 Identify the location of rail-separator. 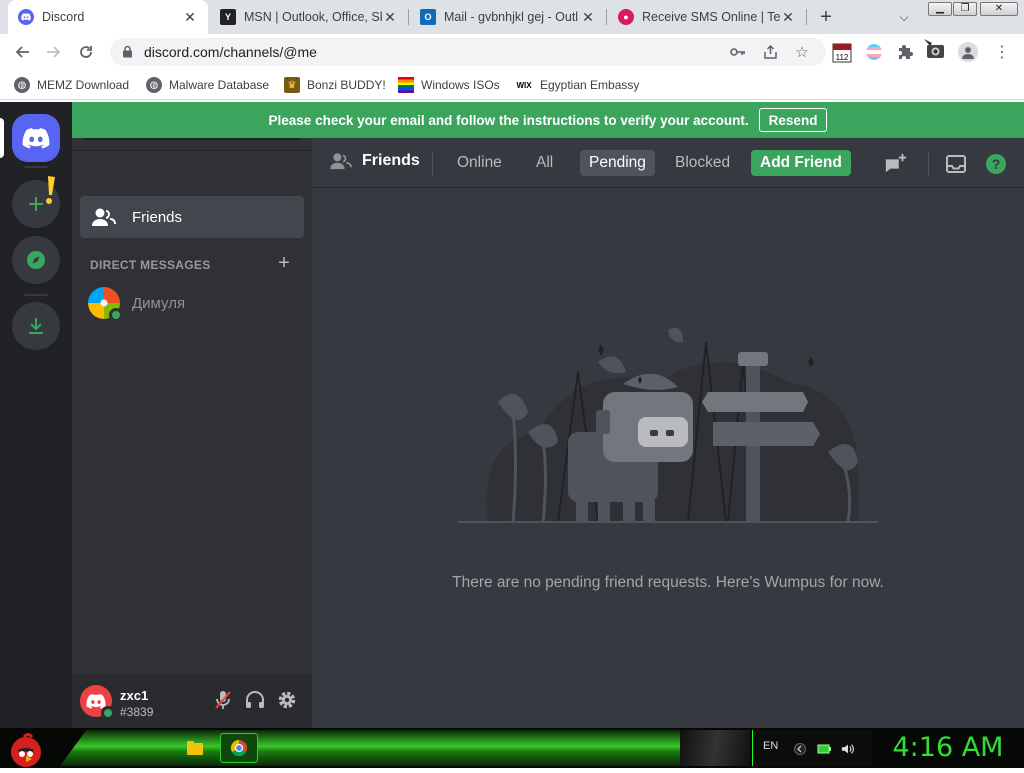
(36, 167).